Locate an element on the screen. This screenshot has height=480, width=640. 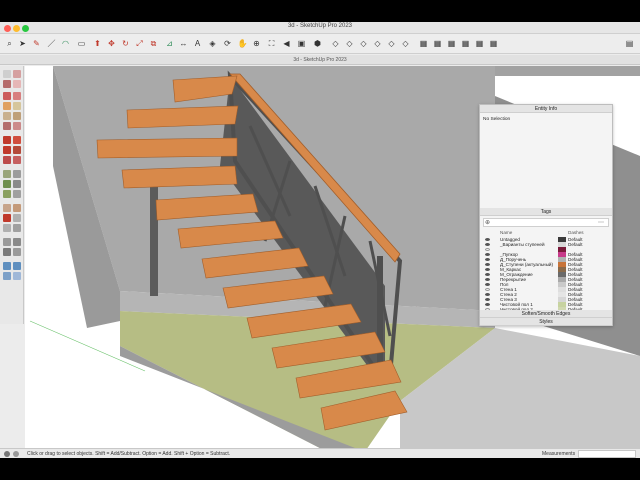
select-tool-icon: ➤ is located at coordinates (22, 43).